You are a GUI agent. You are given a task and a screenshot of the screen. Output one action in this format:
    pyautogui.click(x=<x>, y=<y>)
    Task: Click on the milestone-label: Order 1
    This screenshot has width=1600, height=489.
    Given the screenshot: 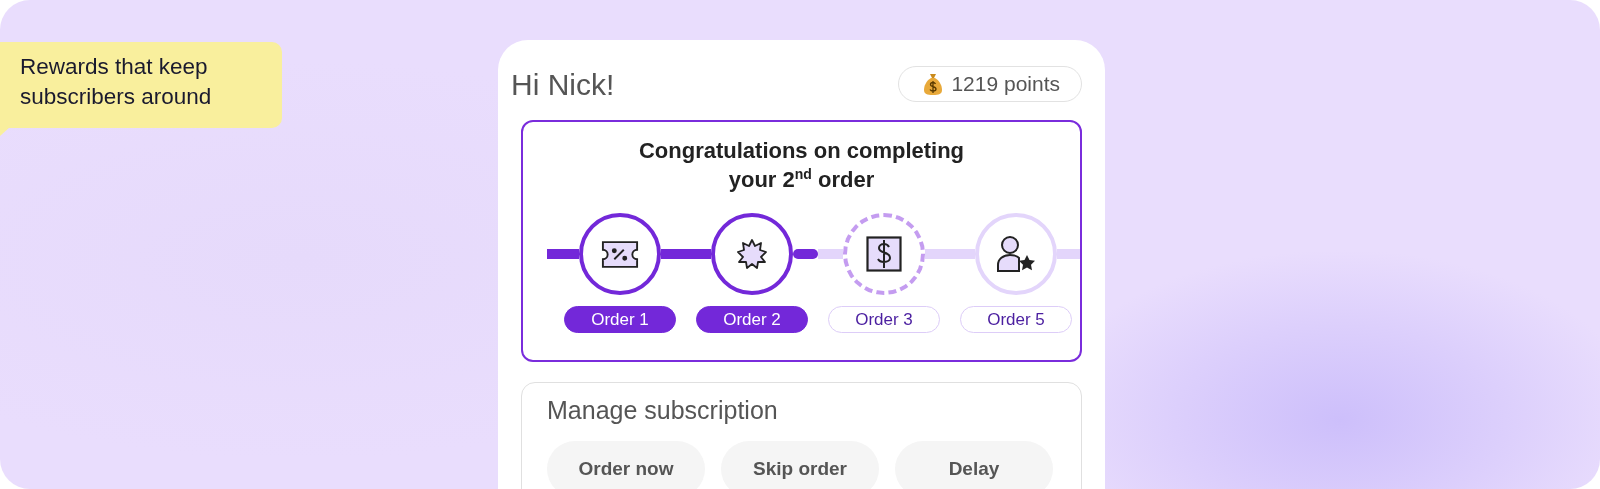 What is the action you would take?
    pyautogui.click(x=620, y=319)
    